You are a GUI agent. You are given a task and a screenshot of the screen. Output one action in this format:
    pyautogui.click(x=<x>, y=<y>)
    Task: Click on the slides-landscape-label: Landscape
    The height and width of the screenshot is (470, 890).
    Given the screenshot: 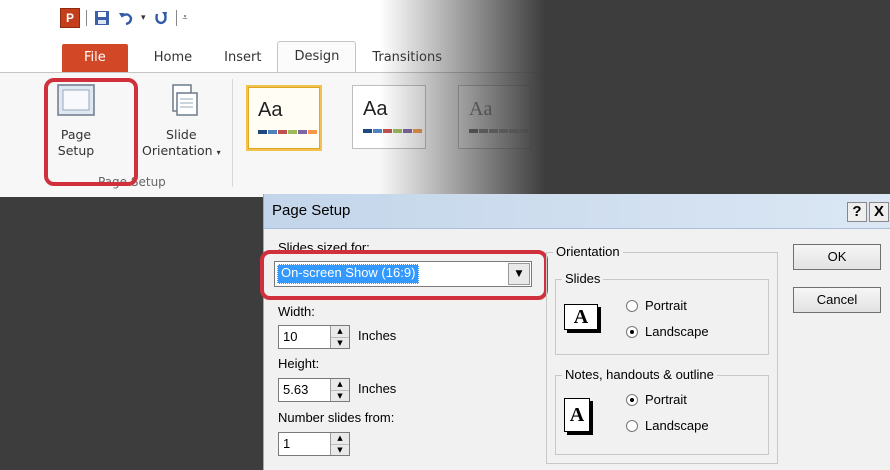 What is the action you would take?
    pyautogui.click(x=677, y=331)
    